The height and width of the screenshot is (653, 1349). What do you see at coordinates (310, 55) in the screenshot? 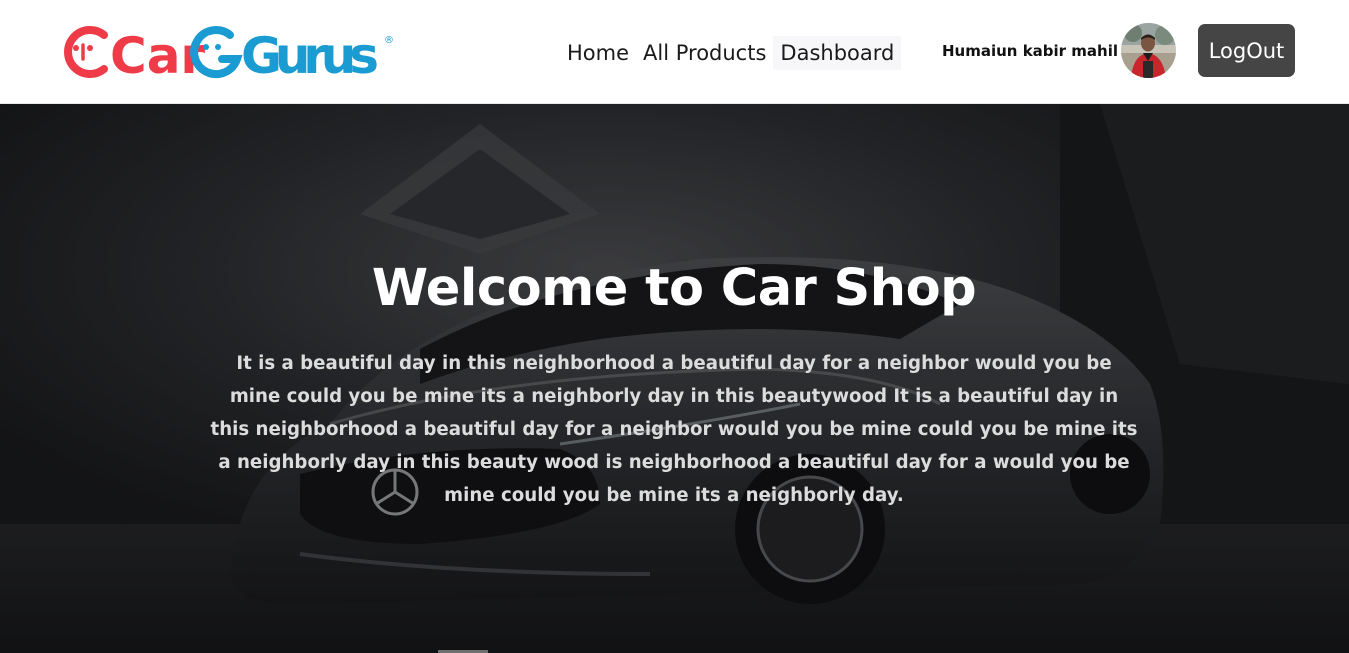
I see `logo-text-gurus: Gurus` at bounding box center [310, 55].